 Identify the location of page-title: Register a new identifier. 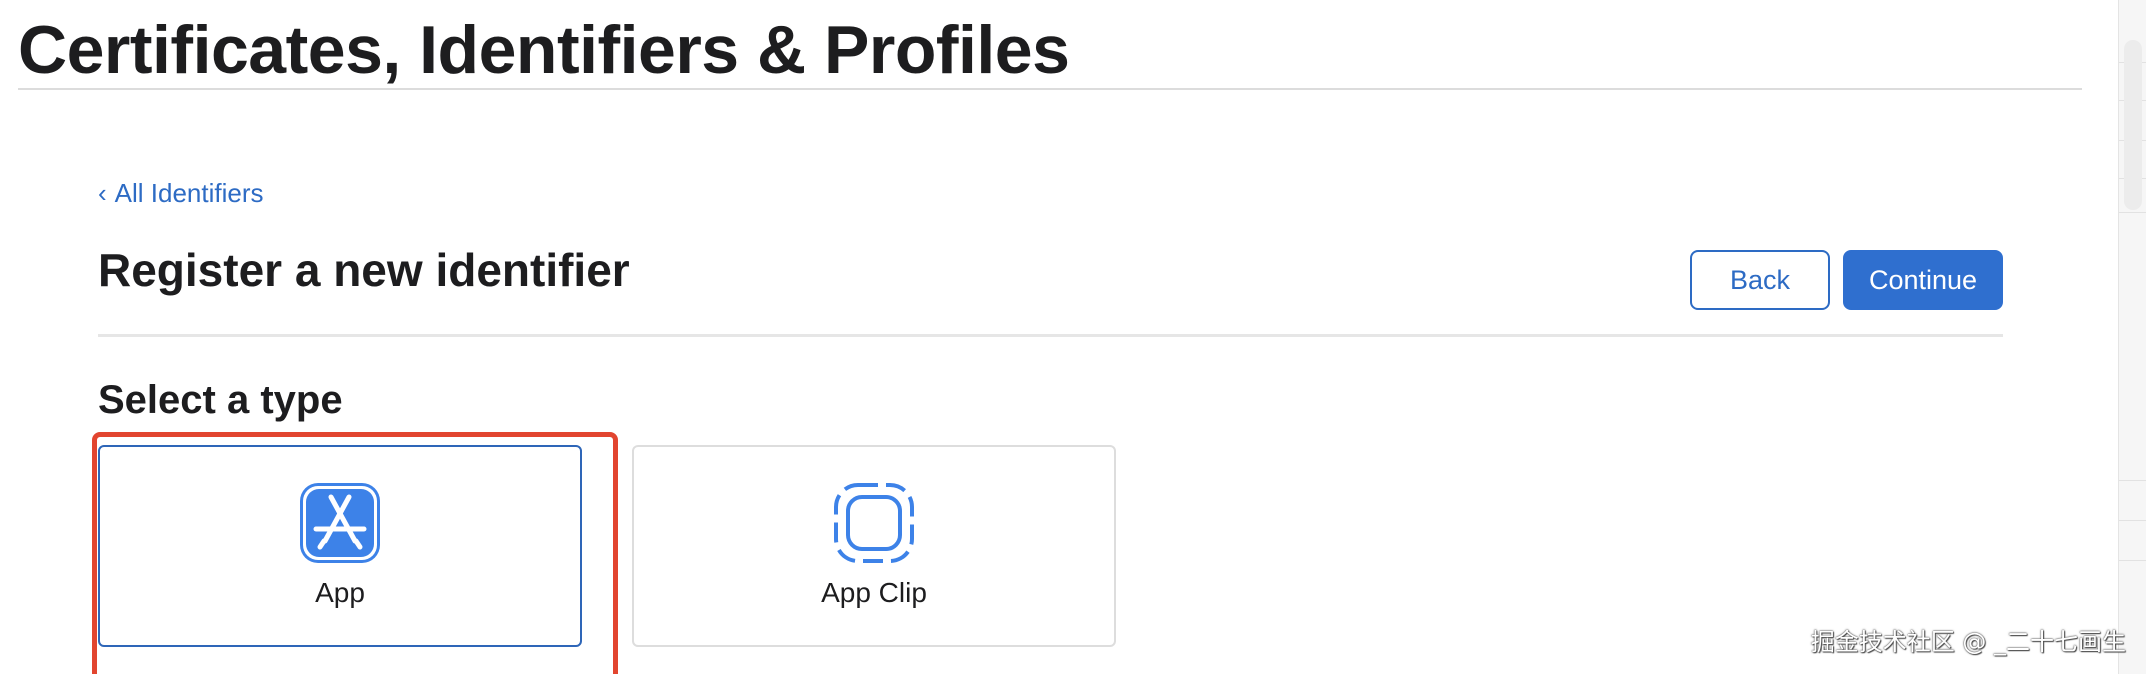
(364, 270).